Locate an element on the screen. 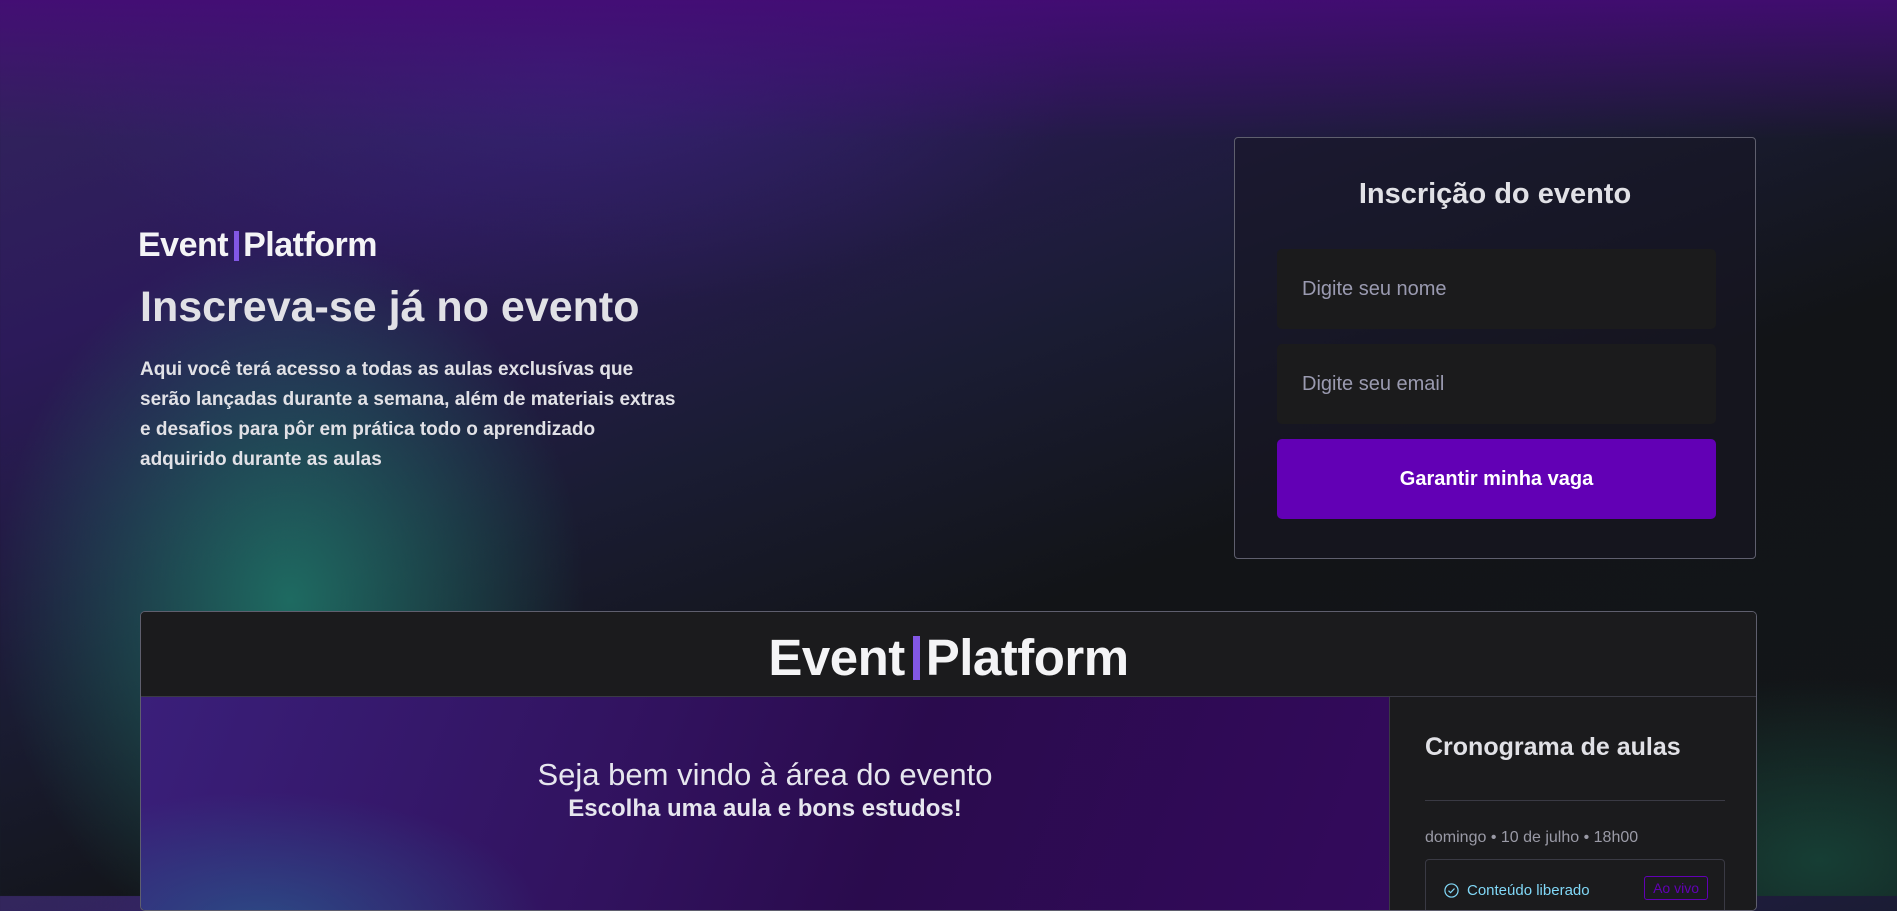 Image resolution: width=1897 pixels, height=911 pixels. welcome-subtitle: Escolha uma aula e bons estudos! is located at coordinates (765, 808).